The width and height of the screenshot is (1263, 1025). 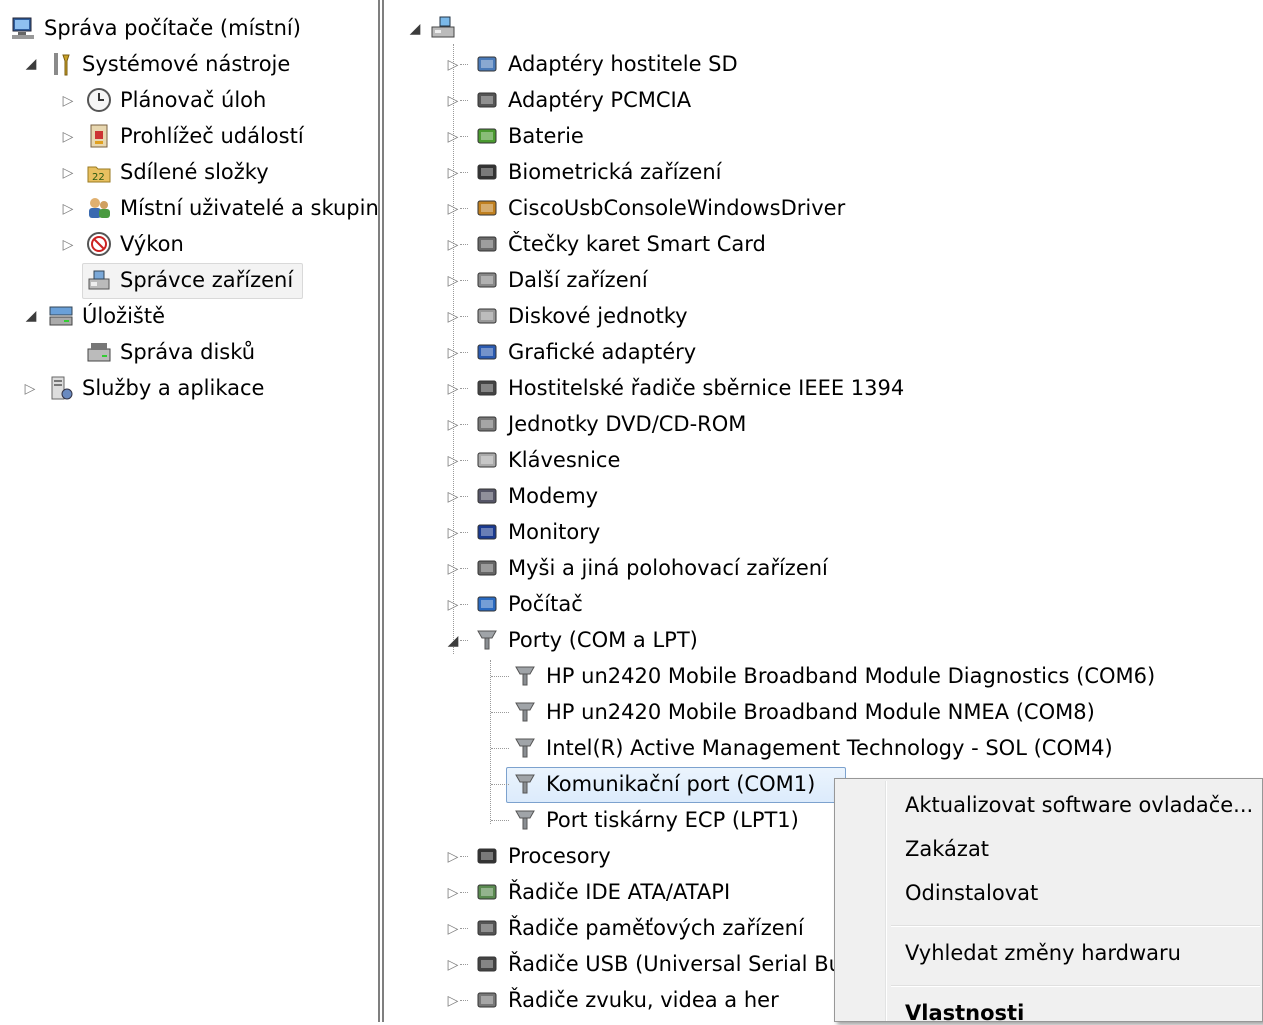 What do you see at coordinates (99, 136) in the screenshot?
I see `event-viewer-icon` at bounding box center [99, 136].